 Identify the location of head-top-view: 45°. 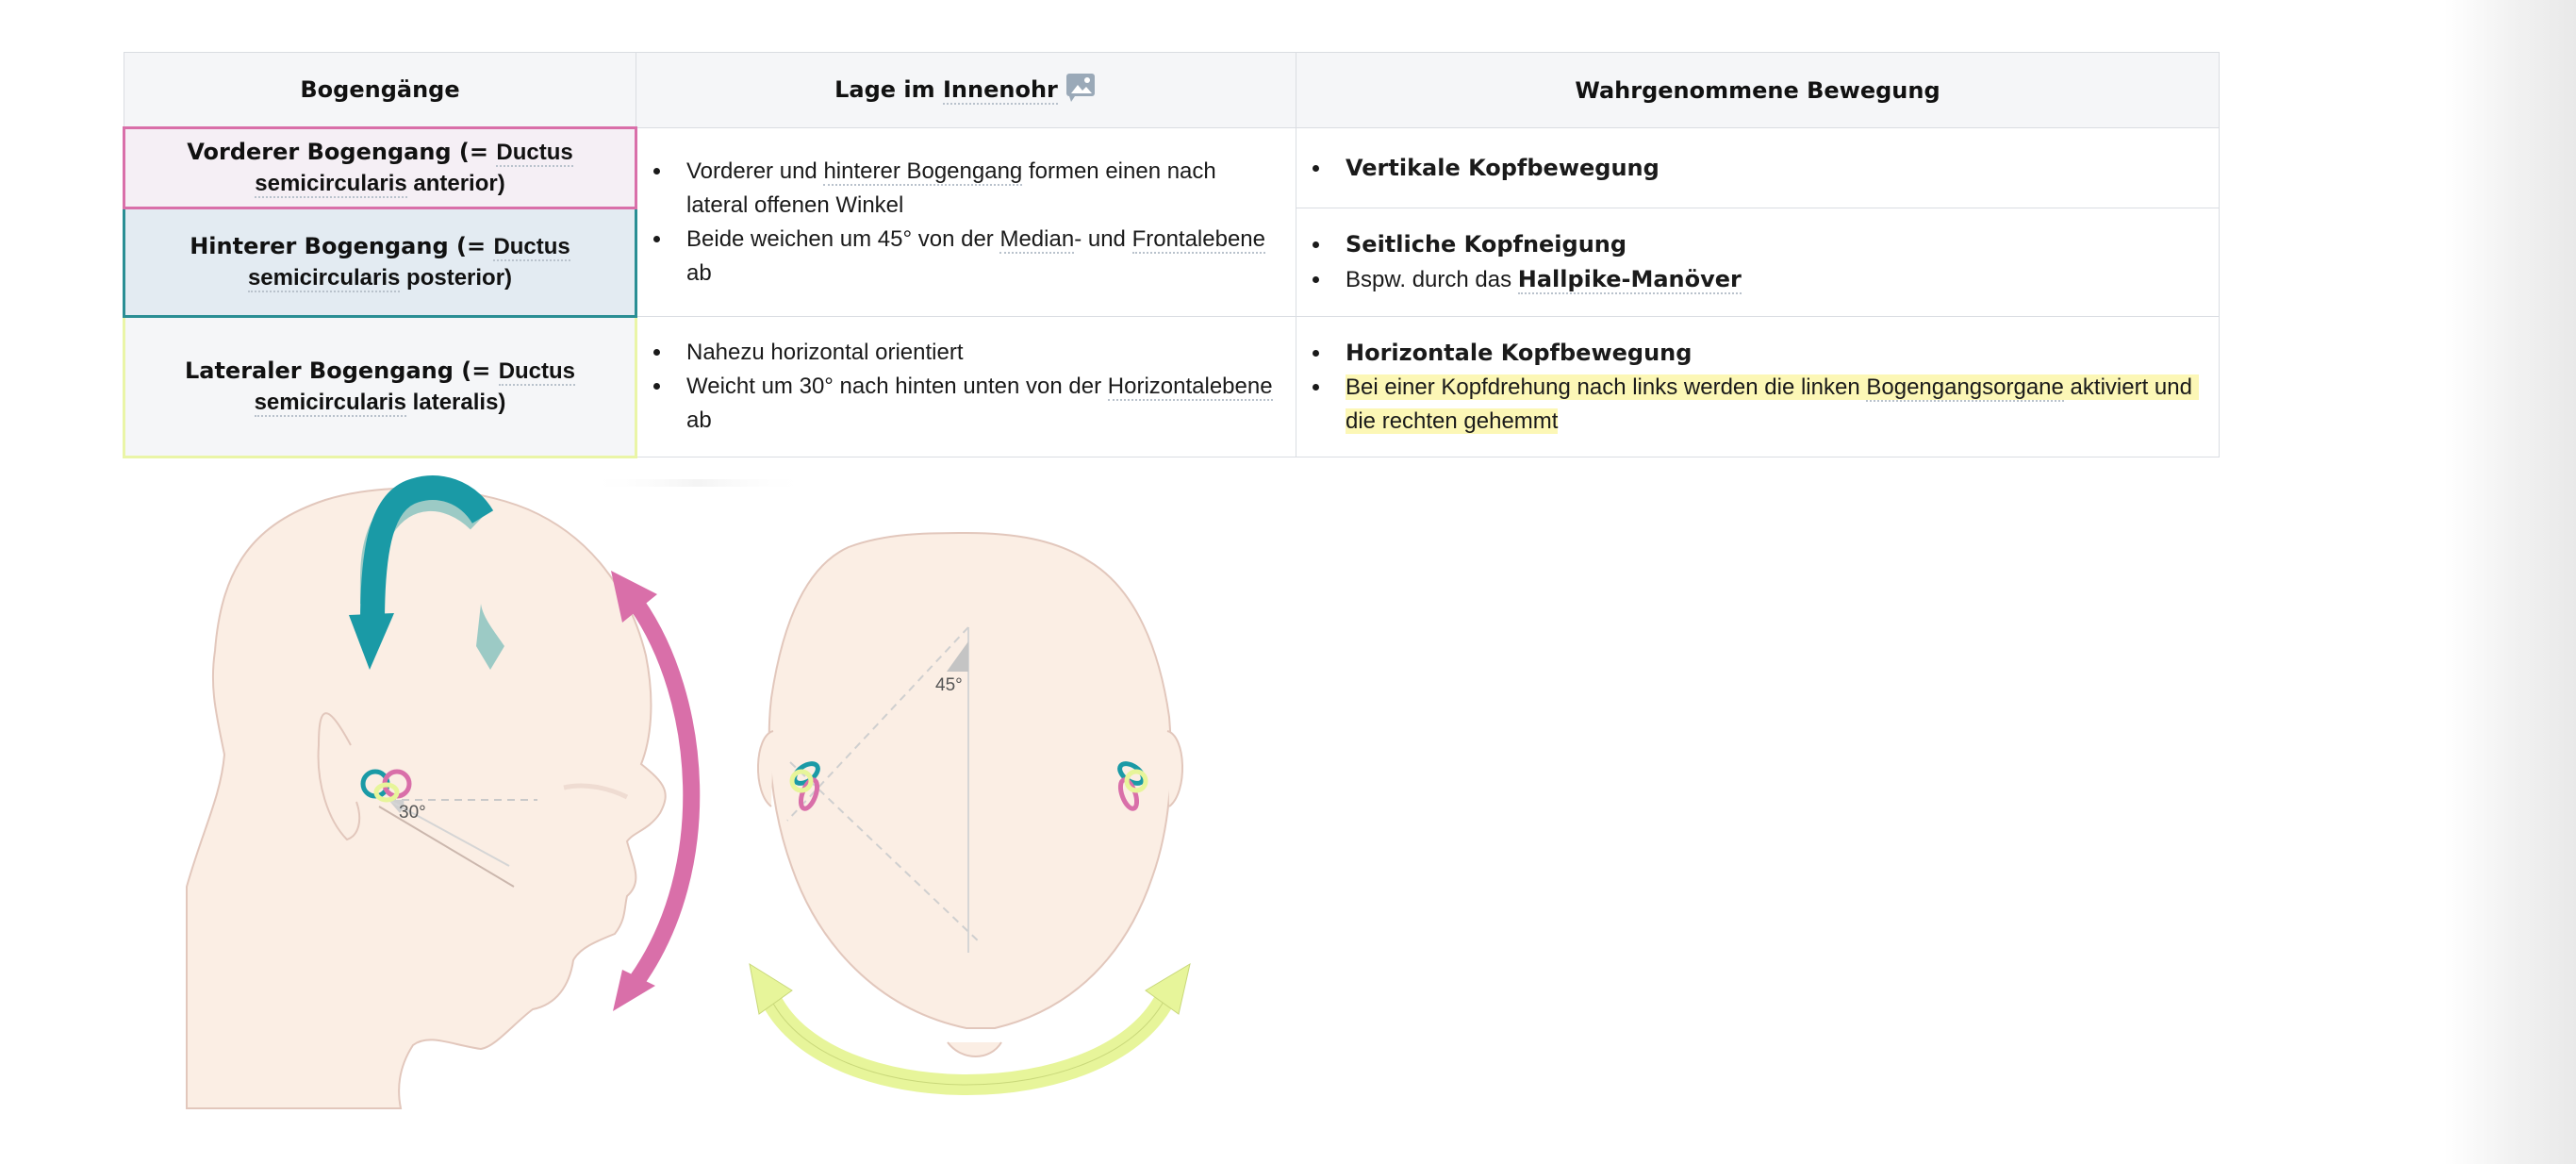
(970, 794).